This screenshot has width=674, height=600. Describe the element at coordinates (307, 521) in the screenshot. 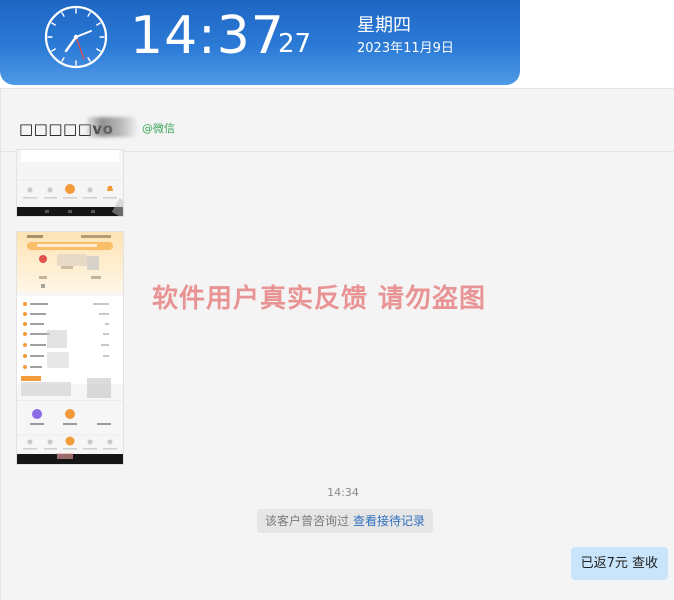

I see `system-notice-text: 该客户曾咨询过` at that location.